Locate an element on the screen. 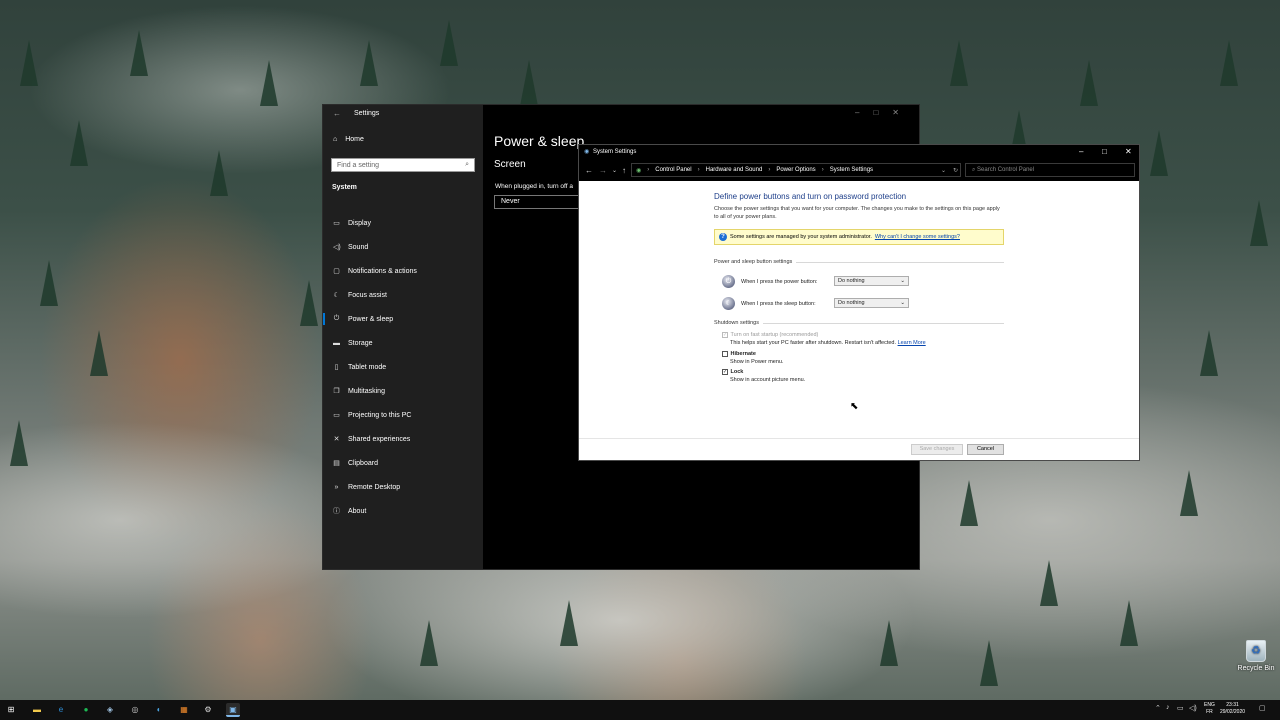  sidebar-item-power-sleep: ⏻ Power & sleep is located at coordinates (403, 319).